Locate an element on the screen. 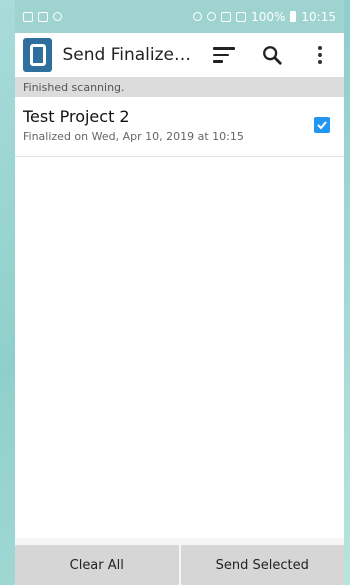 This screenshot has height=585, width=350. list-notification-icon is located at coordinates (43, 16).